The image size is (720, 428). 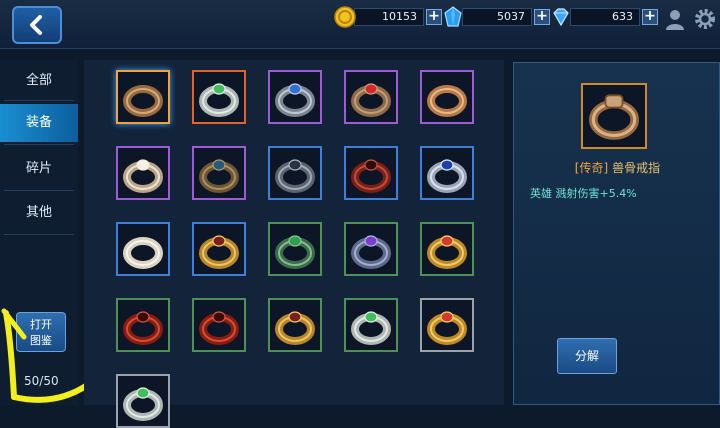 I want to click on claw-ring-icon, so click(x=295, y=176).